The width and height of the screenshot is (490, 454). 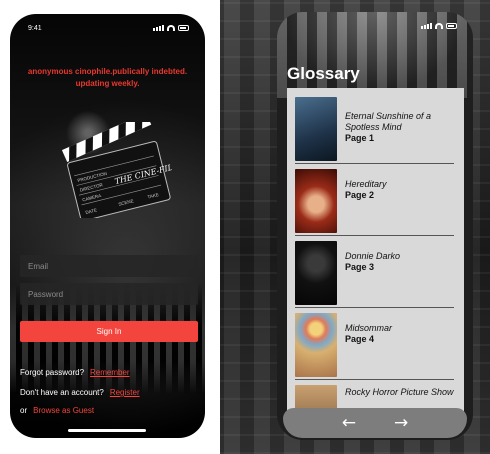 I want to click on or-text: or, so click(x=24, y=410).